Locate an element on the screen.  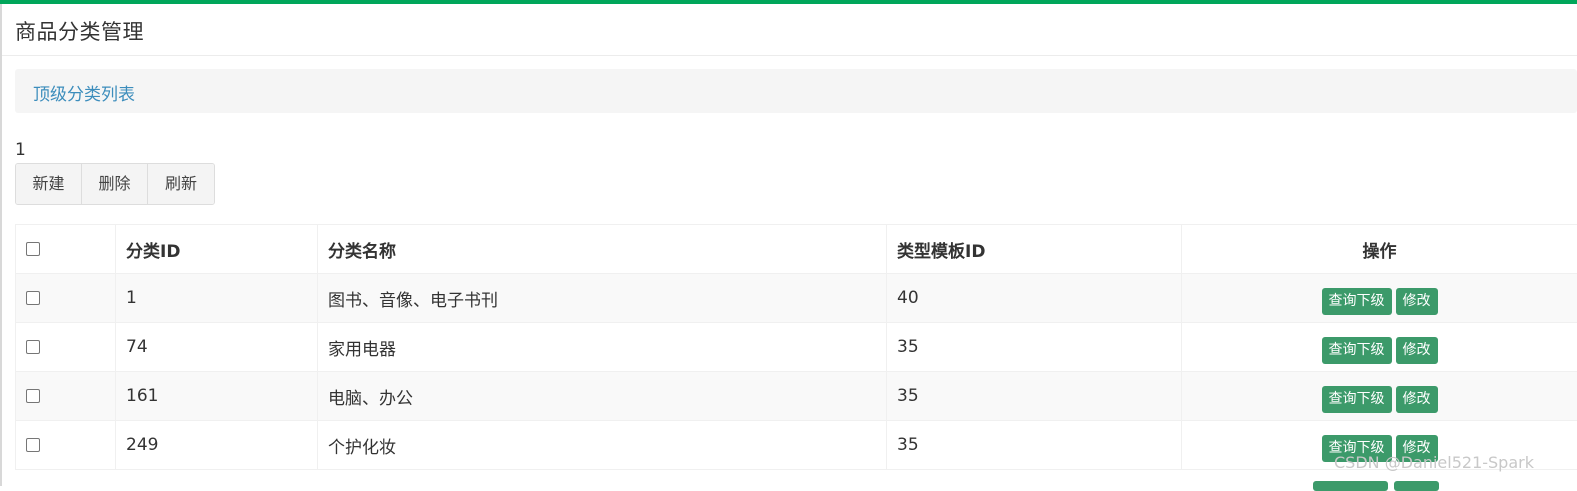
header-select-all-cell is located at coordinates (66, 249).